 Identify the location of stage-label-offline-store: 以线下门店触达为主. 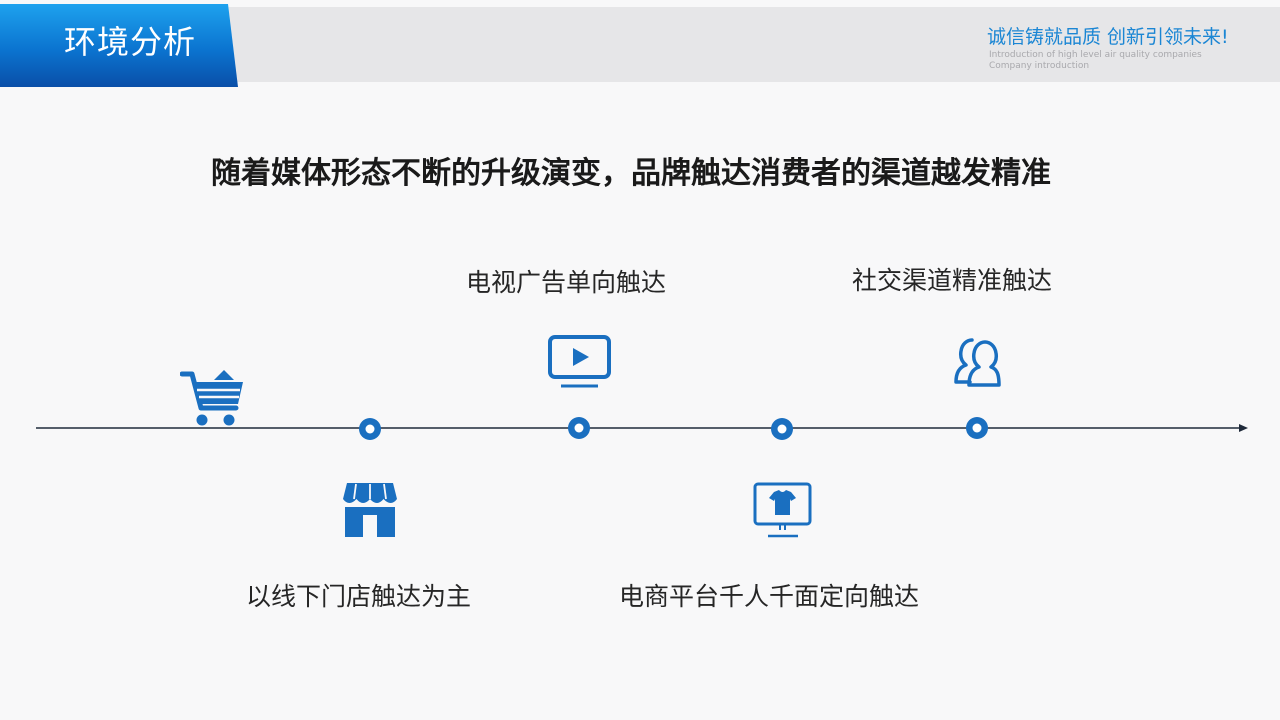
(359, 596).